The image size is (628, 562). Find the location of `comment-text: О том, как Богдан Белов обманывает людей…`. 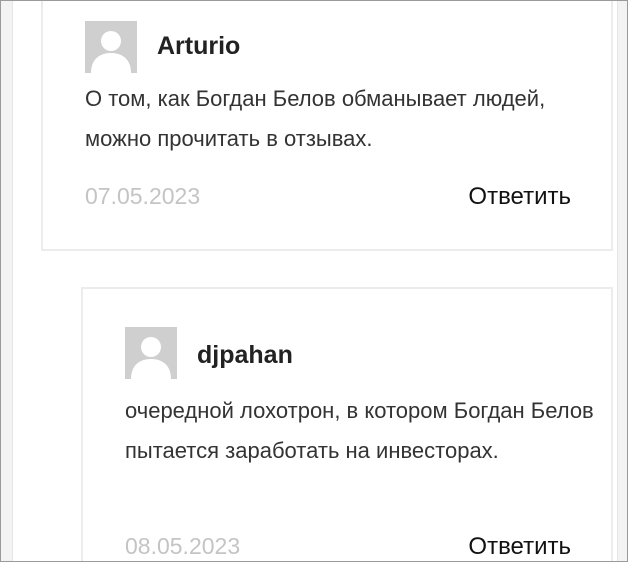

comment-text: О том, как Богдан Белов обманывает людей… is located at coordinates (315, 118).